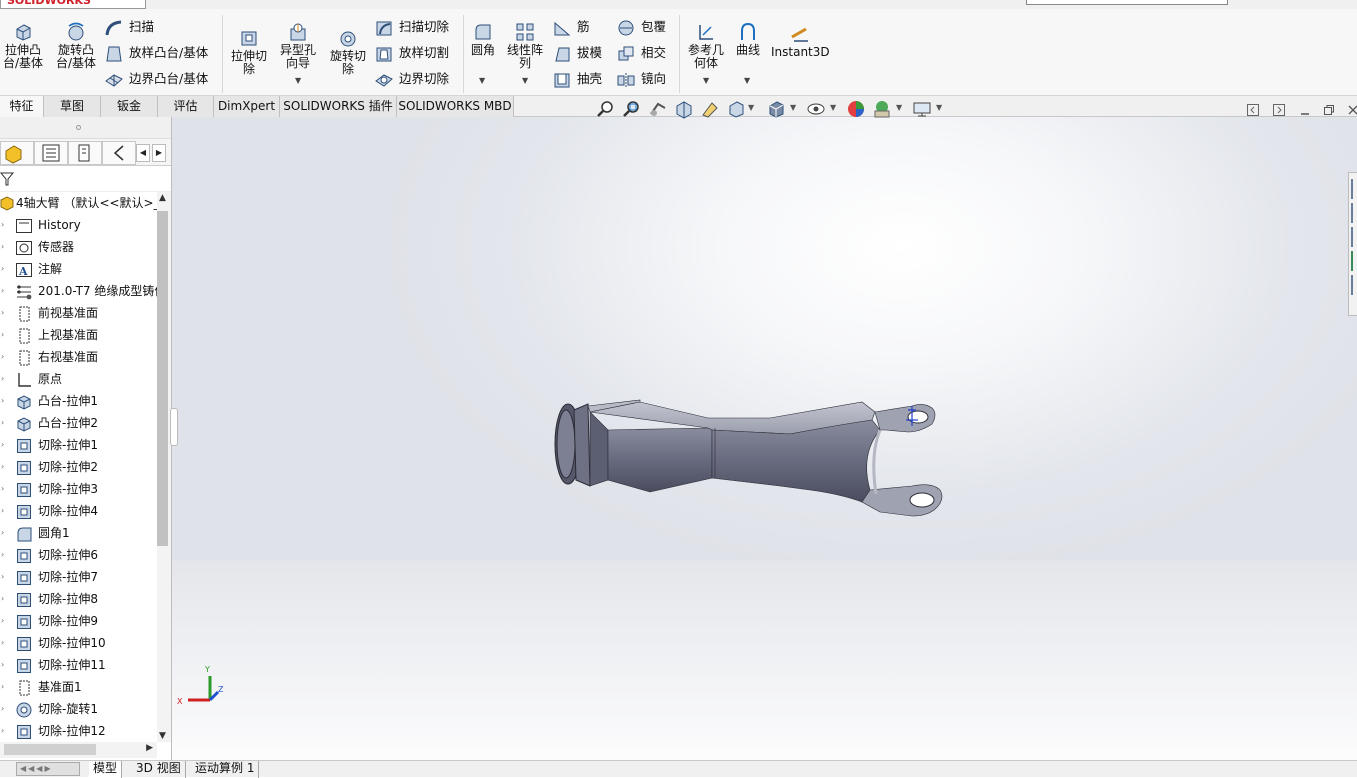 This screenshot has height=778, width=1357. What do you see at coordinates (129, 106) in the screenshot?
I see `tab-sheet-metal: 钣金` at bounding box center [129, 106].